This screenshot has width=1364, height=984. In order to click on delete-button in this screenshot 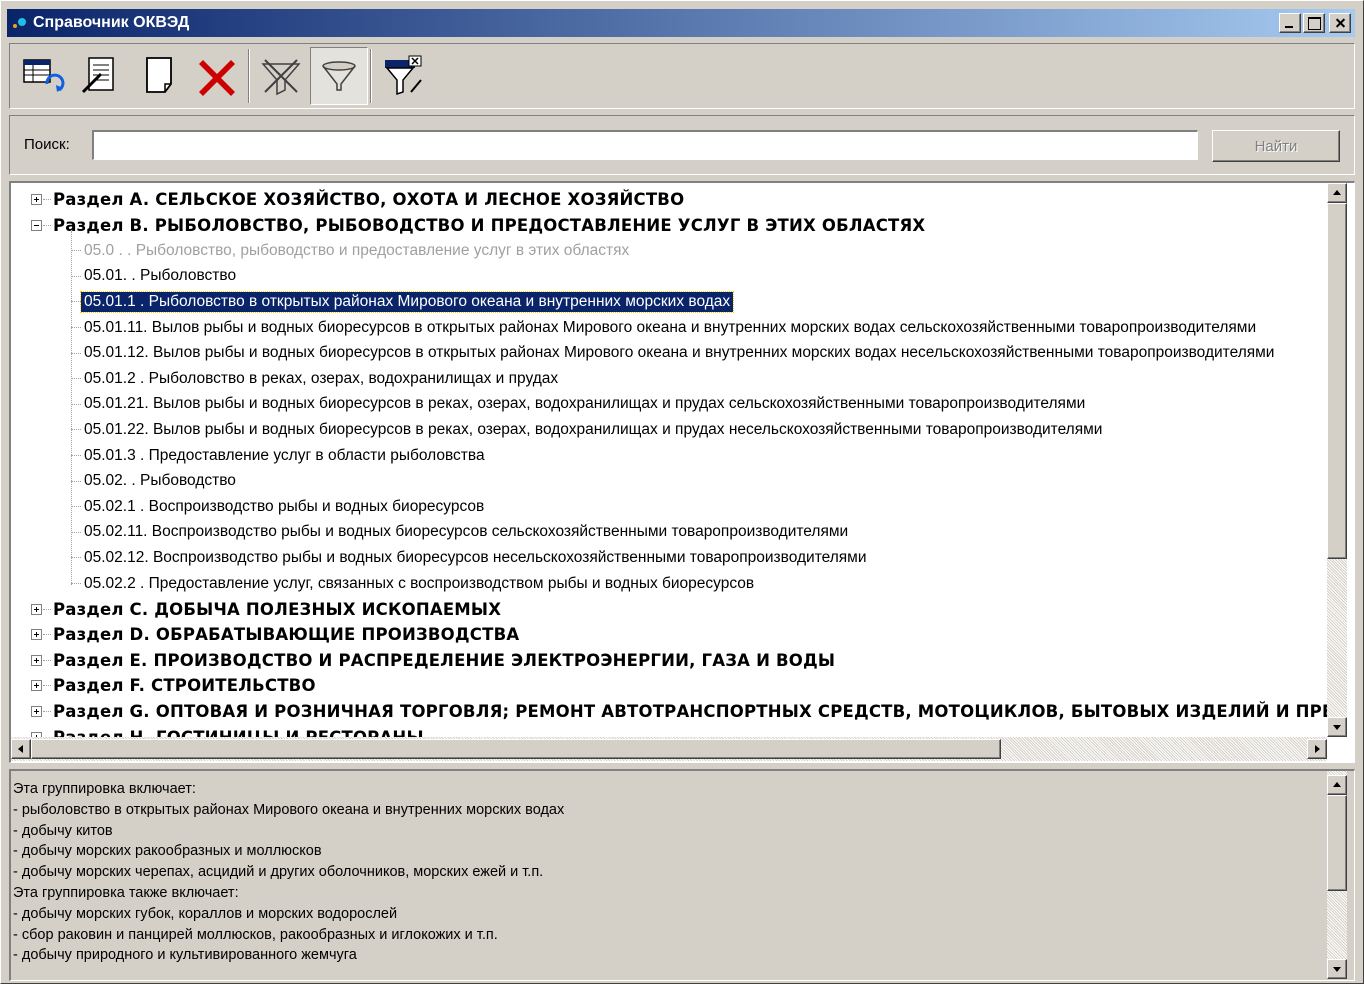, I will do `click(217, 76)`.